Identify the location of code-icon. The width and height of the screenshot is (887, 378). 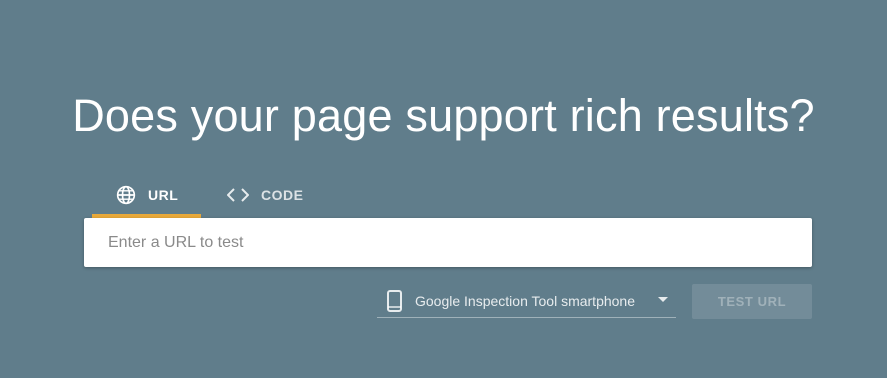
(238, 195).